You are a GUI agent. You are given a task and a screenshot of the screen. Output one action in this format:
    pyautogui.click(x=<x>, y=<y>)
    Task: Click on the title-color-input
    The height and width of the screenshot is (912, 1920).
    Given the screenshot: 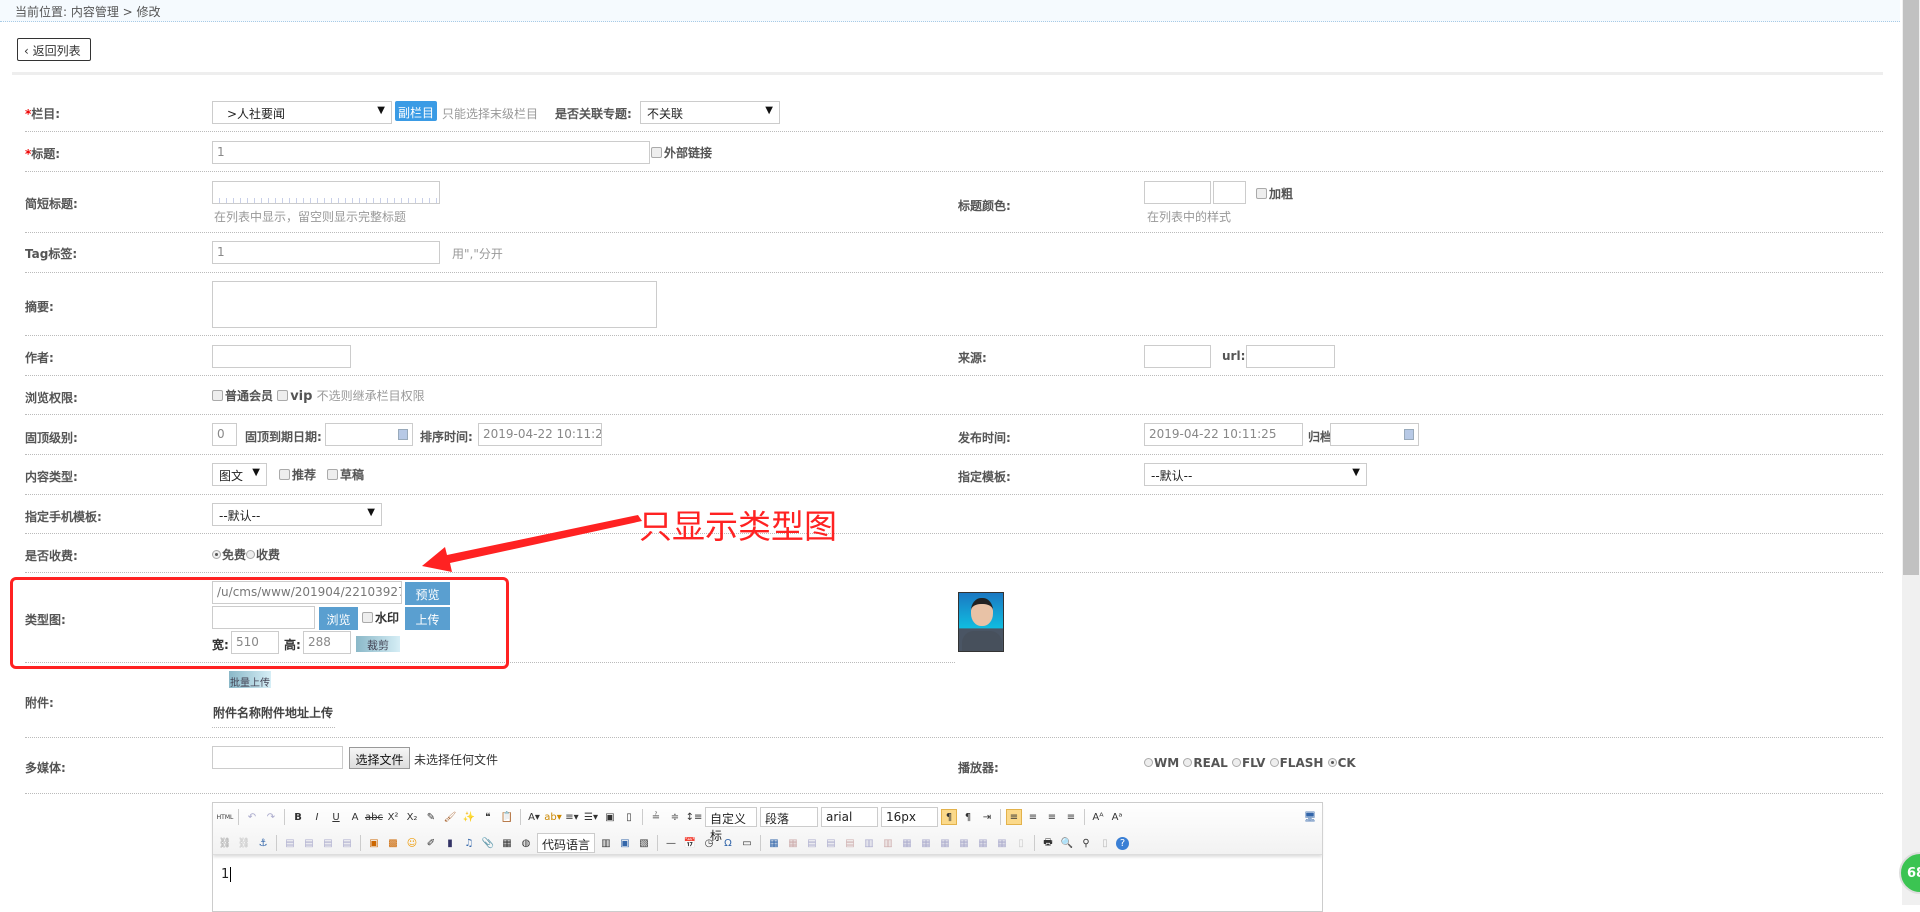 What is the action you would take?
    pyautogui.click(x=1177, y=192)
    